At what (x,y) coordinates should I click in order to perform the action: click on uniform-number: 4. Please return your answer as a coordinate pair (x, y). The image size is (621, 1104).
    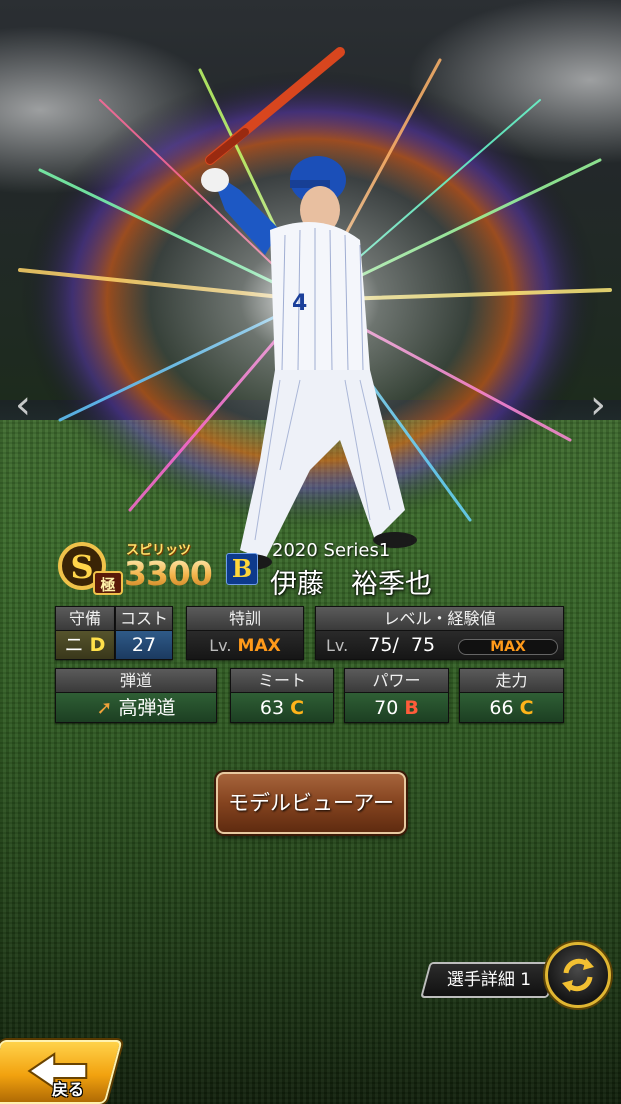
    Looking at the image, I should click on (299, 303).